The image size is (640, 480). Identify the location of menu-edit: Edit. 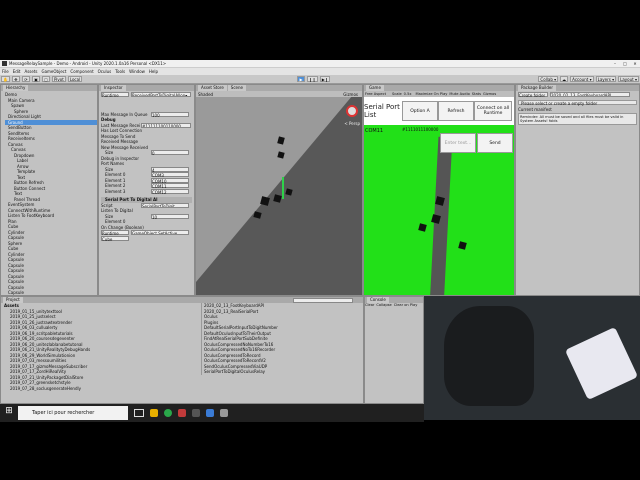
(17, 71).